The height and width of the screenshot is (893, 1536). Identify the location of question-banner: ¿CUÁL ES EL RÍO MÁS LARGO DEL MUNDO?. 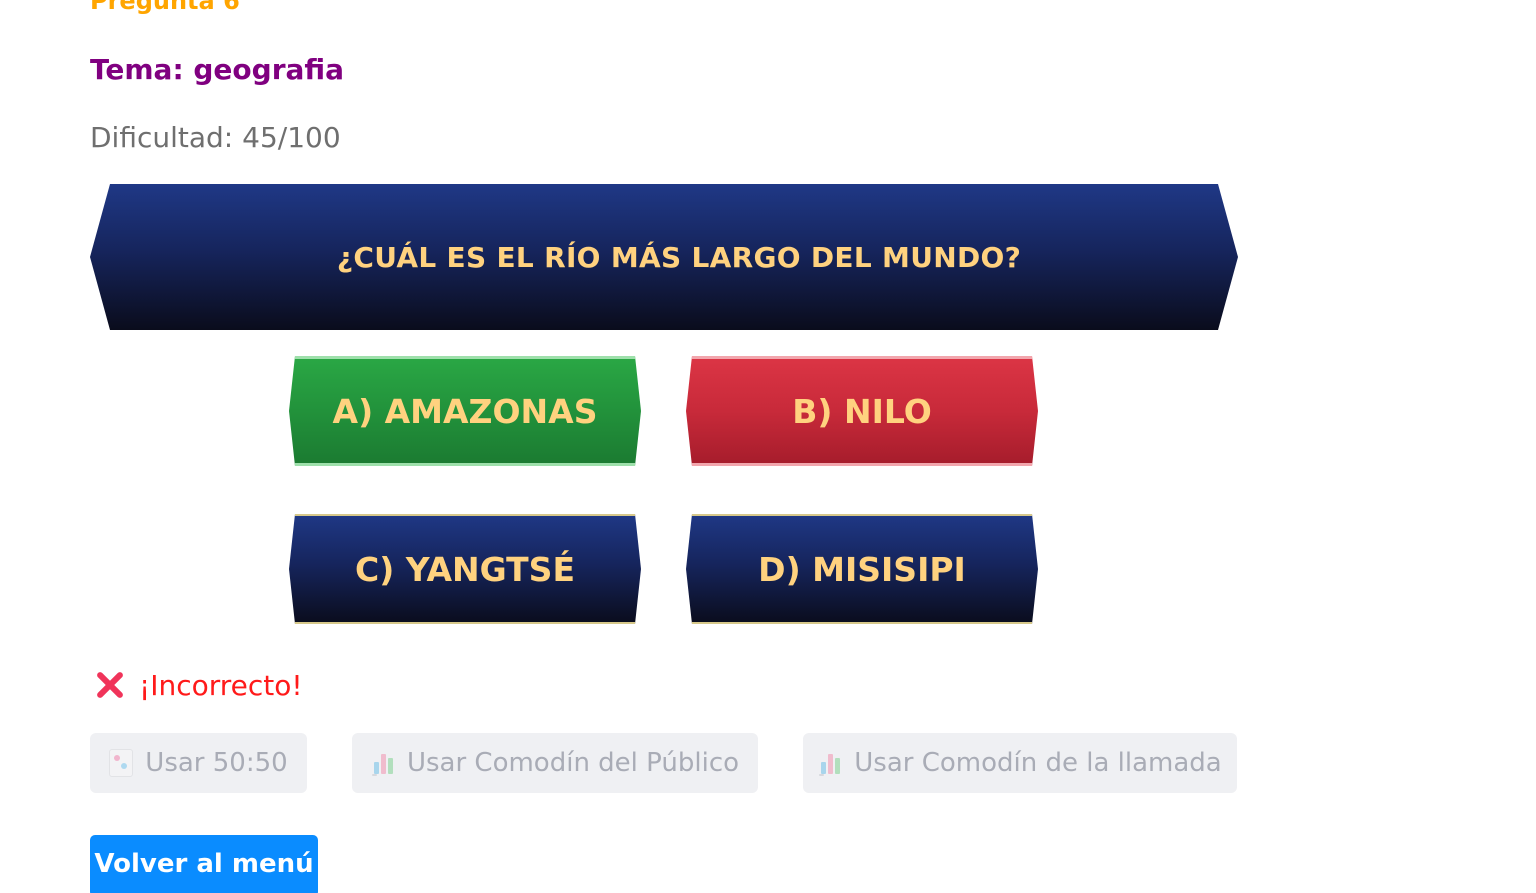
(664, 257).